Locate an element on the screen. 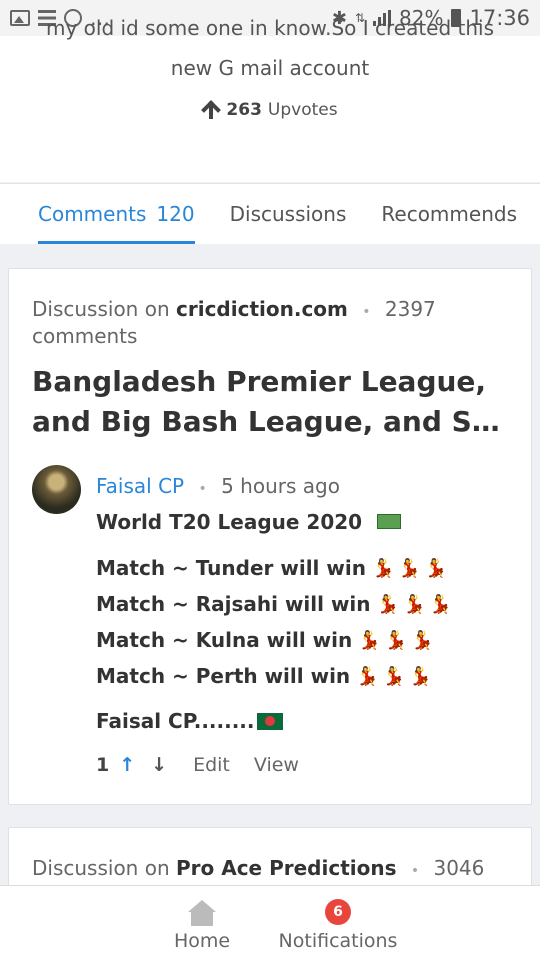  discussion-site-link: cricdiction.com is located at coordinates (262, 309).